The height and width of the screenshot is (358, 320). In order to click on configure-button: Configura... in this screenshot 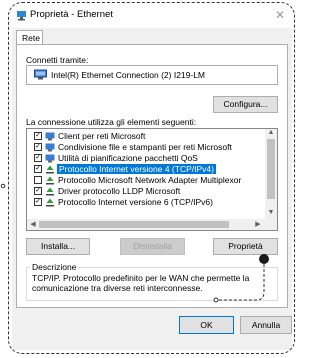, I will do `click(245, 104)`.